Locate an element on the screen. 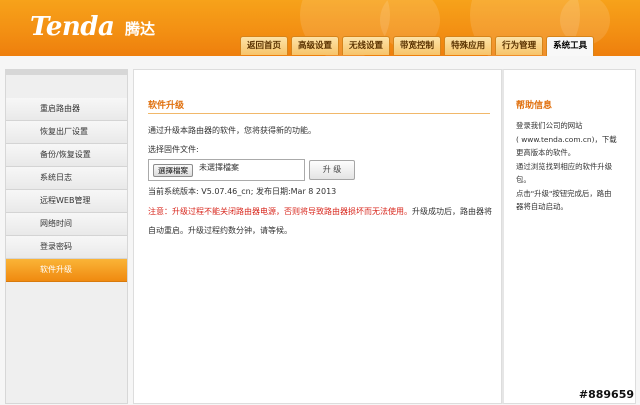 Image resolution: width=640 pixels, height=405 pixels. help-title: 帮助信息 is located at coordinates (534, 106).